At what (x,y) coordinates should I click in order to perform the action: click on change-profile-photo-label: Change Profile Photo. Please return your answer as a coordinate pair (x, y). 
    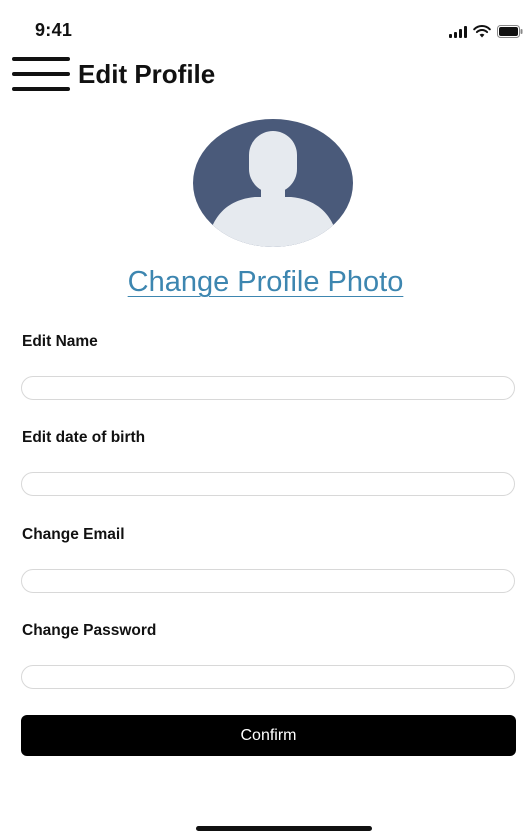
    Looking at the image, I should click on (266, 282).